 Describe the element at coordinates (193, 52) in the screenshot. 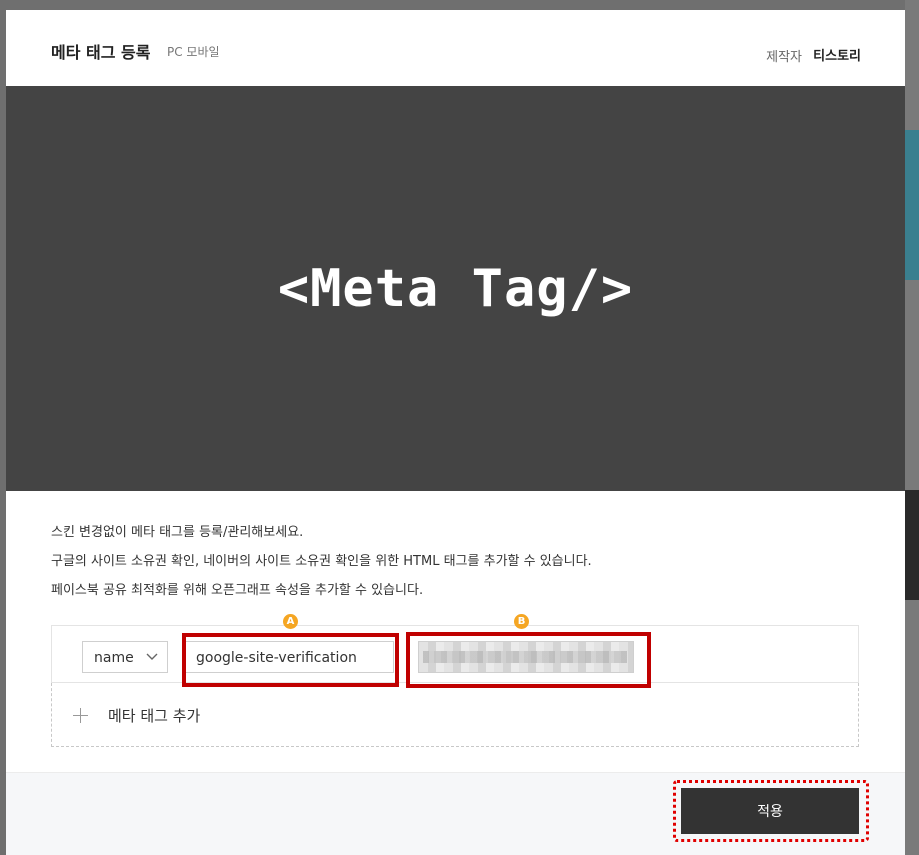

I see `modal-subtitle: PC 모바일` at that location.